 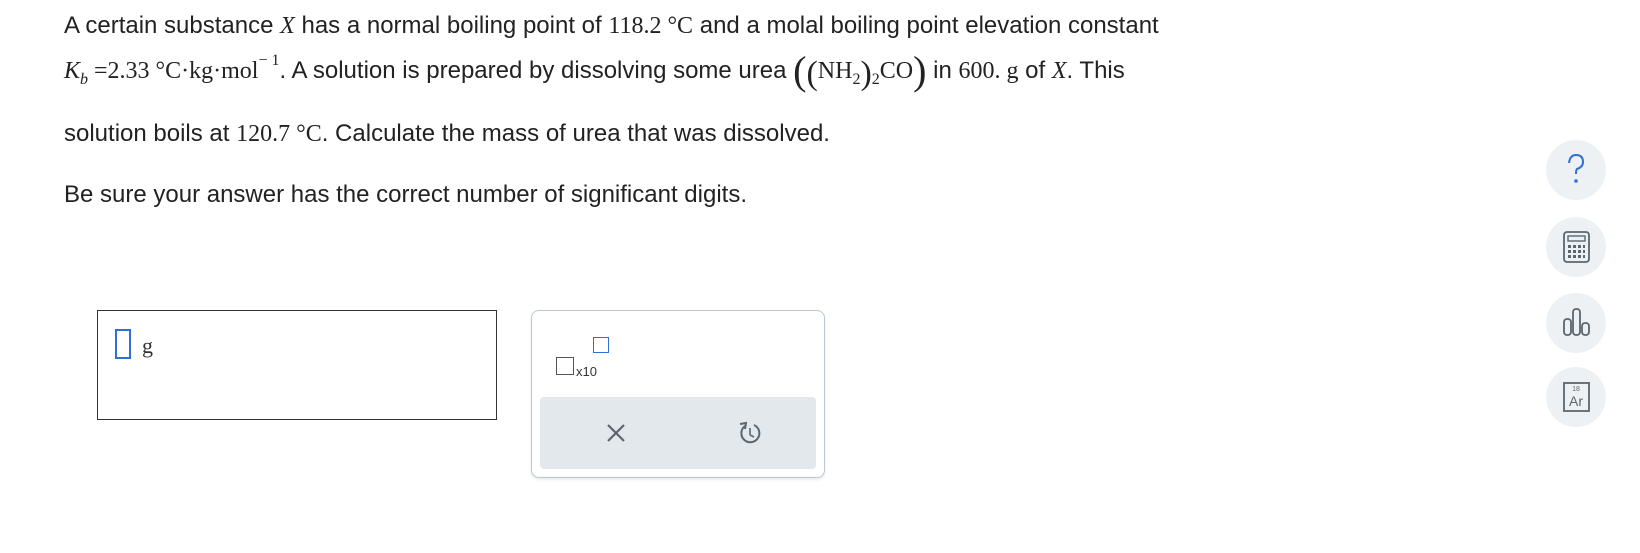 I want to click on clear-button, so click(x=616, y=433).